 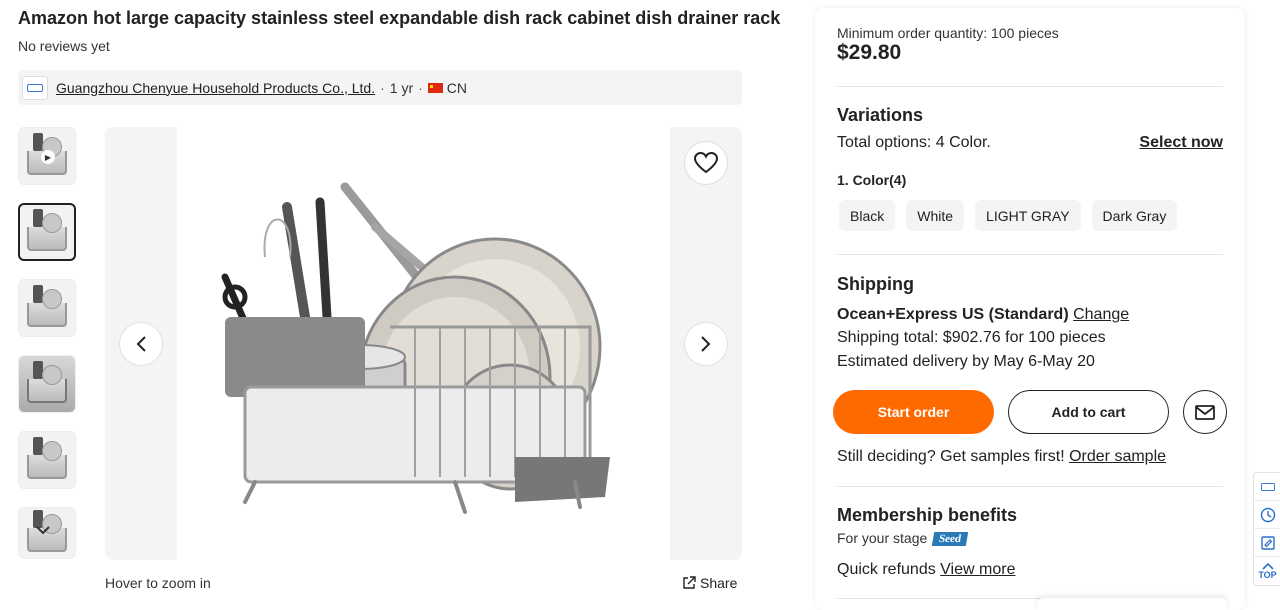 I want to click on membership-stage: For your stage Seed, so click(x=903, y=538).